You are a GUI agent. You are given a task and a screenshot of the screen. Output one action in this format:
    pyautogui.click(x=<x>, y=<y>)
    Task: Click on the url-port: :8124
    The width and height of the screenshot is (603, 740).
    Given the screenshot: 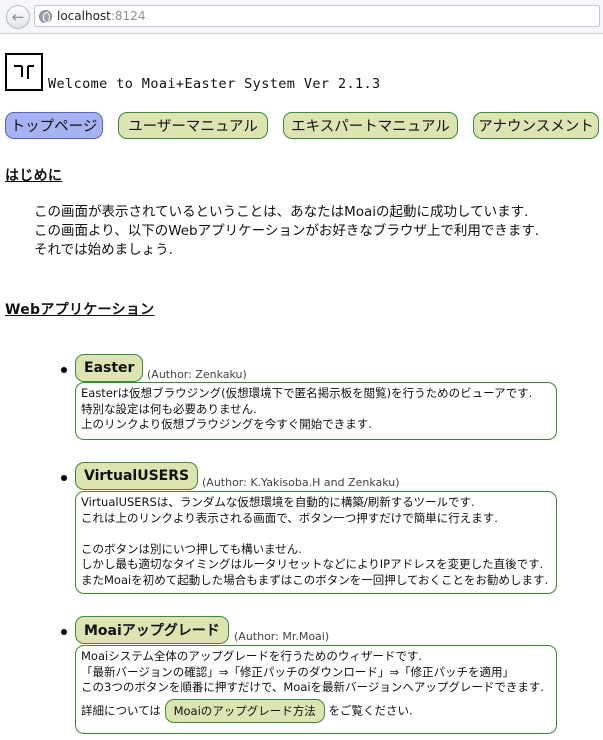 What is the action you would take?
    pyautogui.click(x=128, y=16)
    